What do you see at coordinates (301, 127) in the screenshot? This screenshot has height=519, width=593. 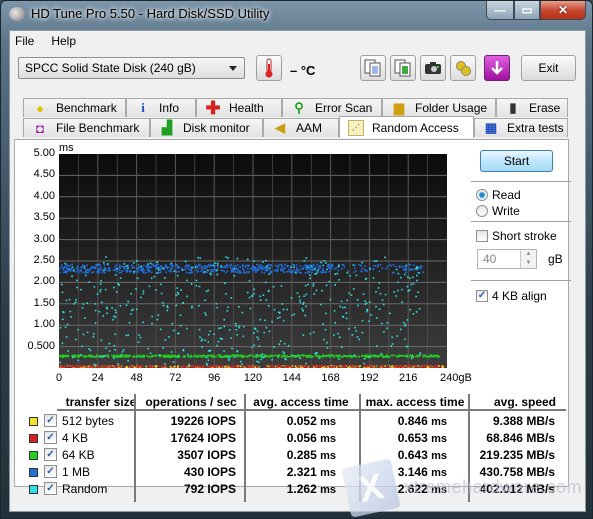 I see `tab-aam: ◀ AAM` at bounding box center [301, 127].